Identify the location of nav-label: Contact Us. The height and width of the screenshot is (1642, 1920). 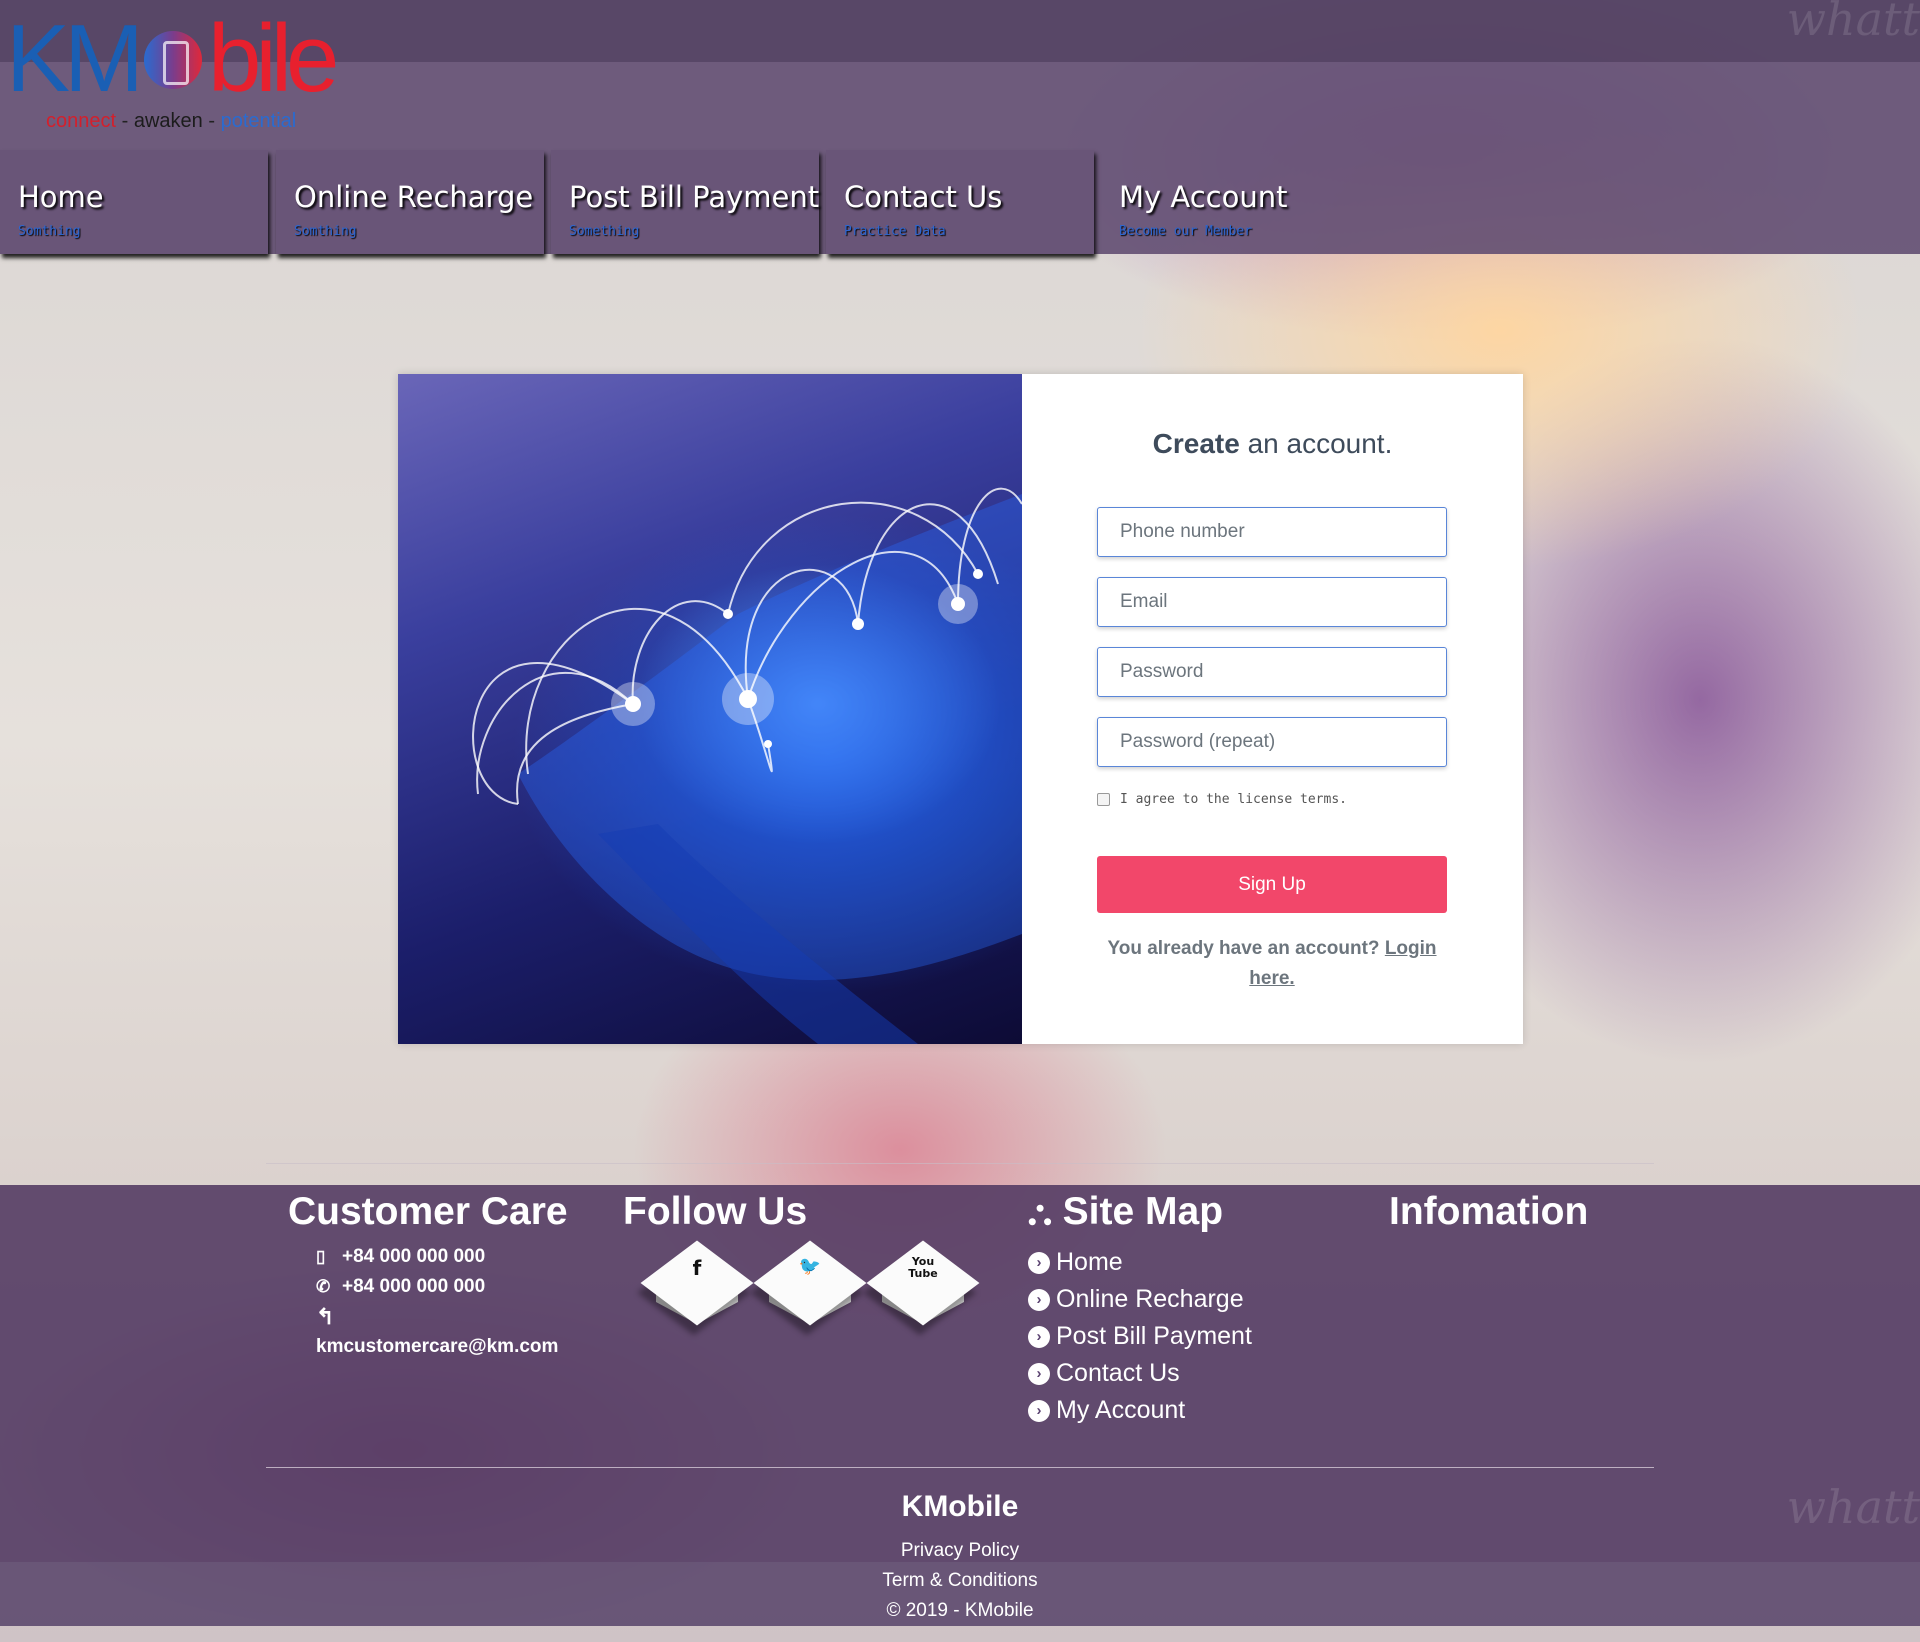
(923, 197).